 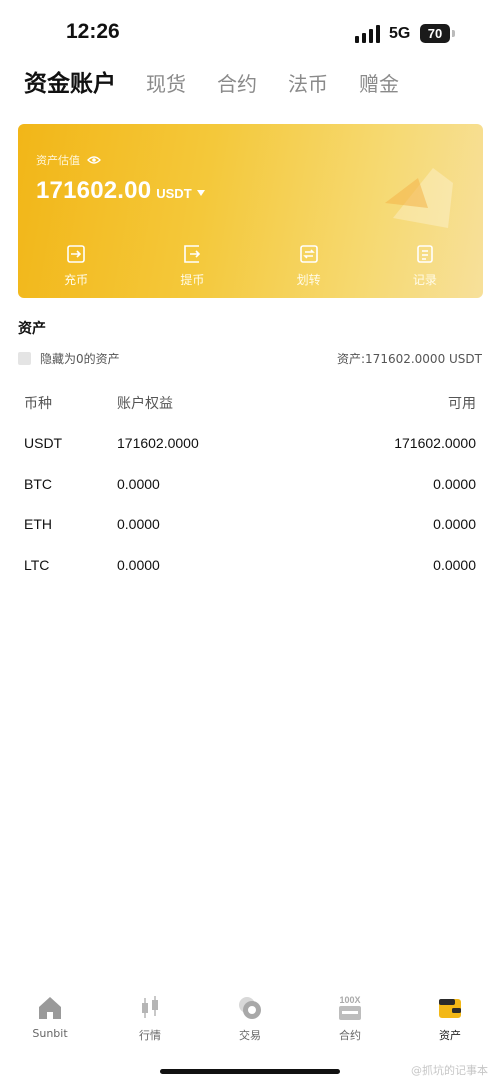 I want to click on candlestick-icon, so click(x=150, y=1007).